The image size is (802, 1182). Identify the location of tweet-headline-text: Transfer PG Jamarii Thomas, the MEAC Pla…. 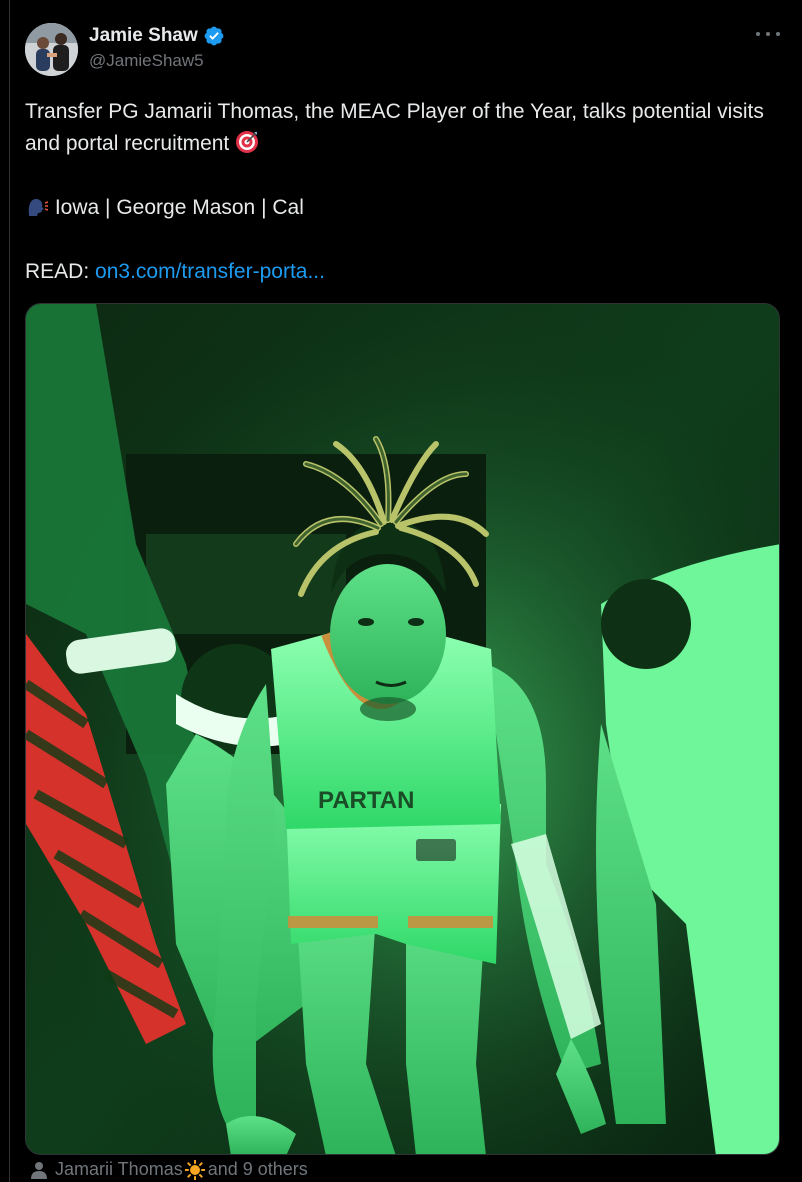
(394, 127).